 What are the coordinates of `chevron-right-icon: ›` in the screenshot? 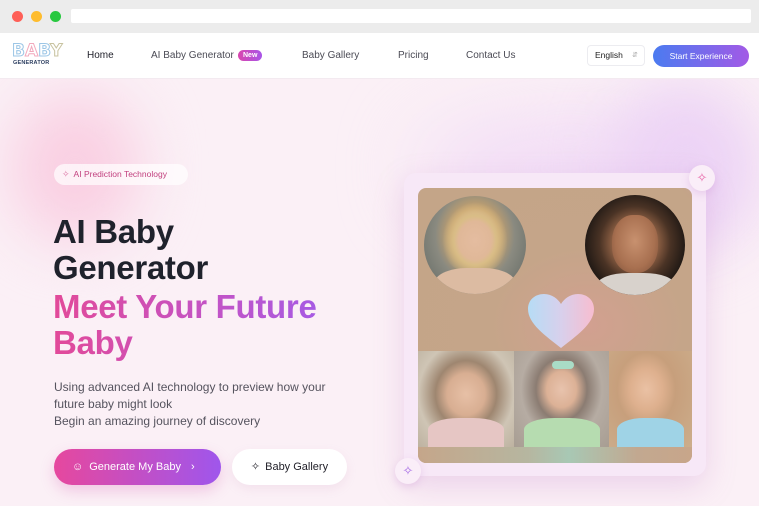 It's located at (192, 467).